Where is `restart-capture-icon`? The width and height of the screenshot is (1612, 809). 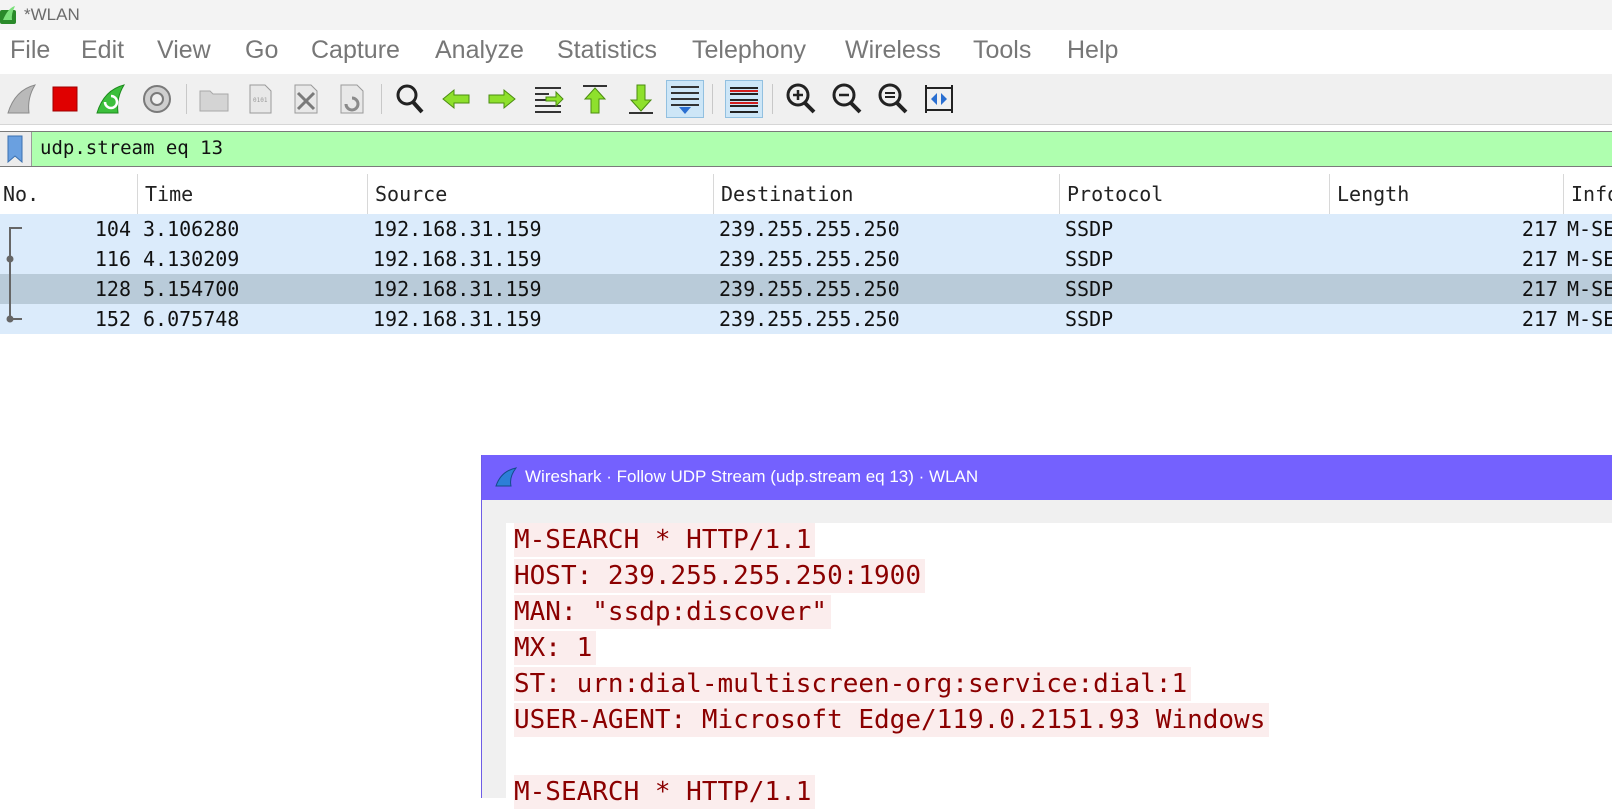 restart-capture-icon is located at coordinates (111, 99).